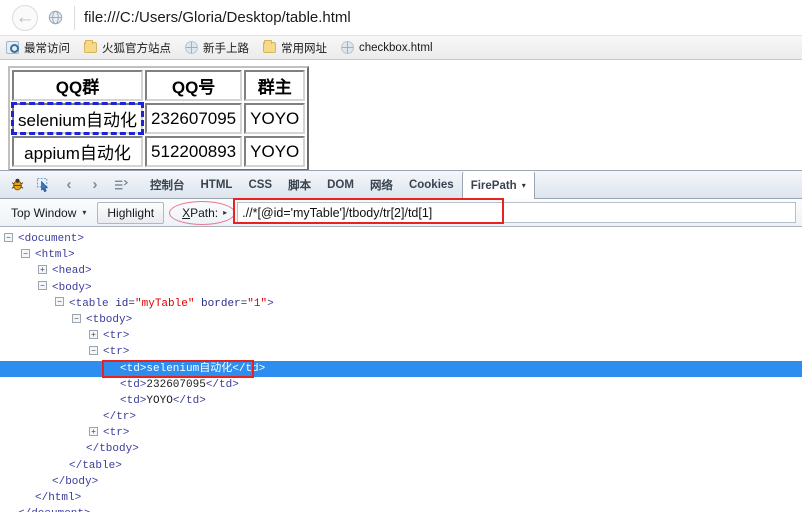 This screenshot has width=802, height=512. Describe the element at coordinates (121, 184) in the screenshot. I see `quick-info-box-icon` at that location.